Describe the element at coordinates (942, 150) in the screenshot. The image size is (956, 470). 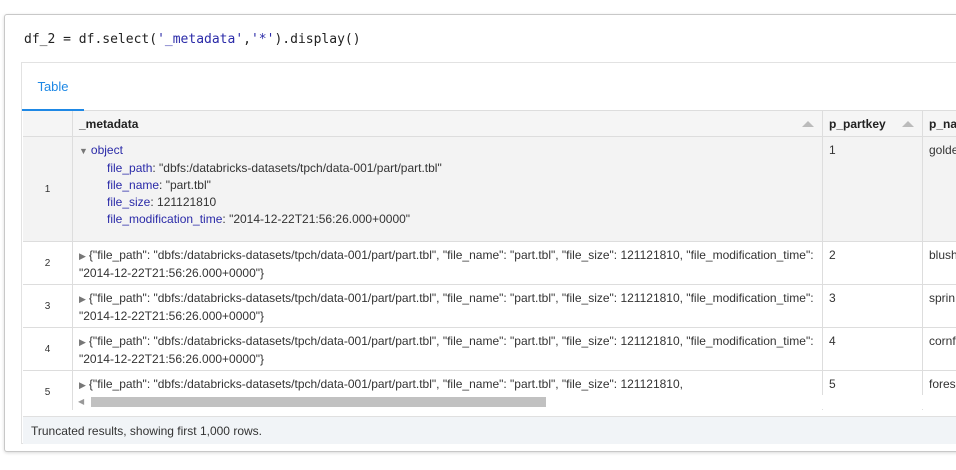
I see `p-name-cell: golde` at that location.